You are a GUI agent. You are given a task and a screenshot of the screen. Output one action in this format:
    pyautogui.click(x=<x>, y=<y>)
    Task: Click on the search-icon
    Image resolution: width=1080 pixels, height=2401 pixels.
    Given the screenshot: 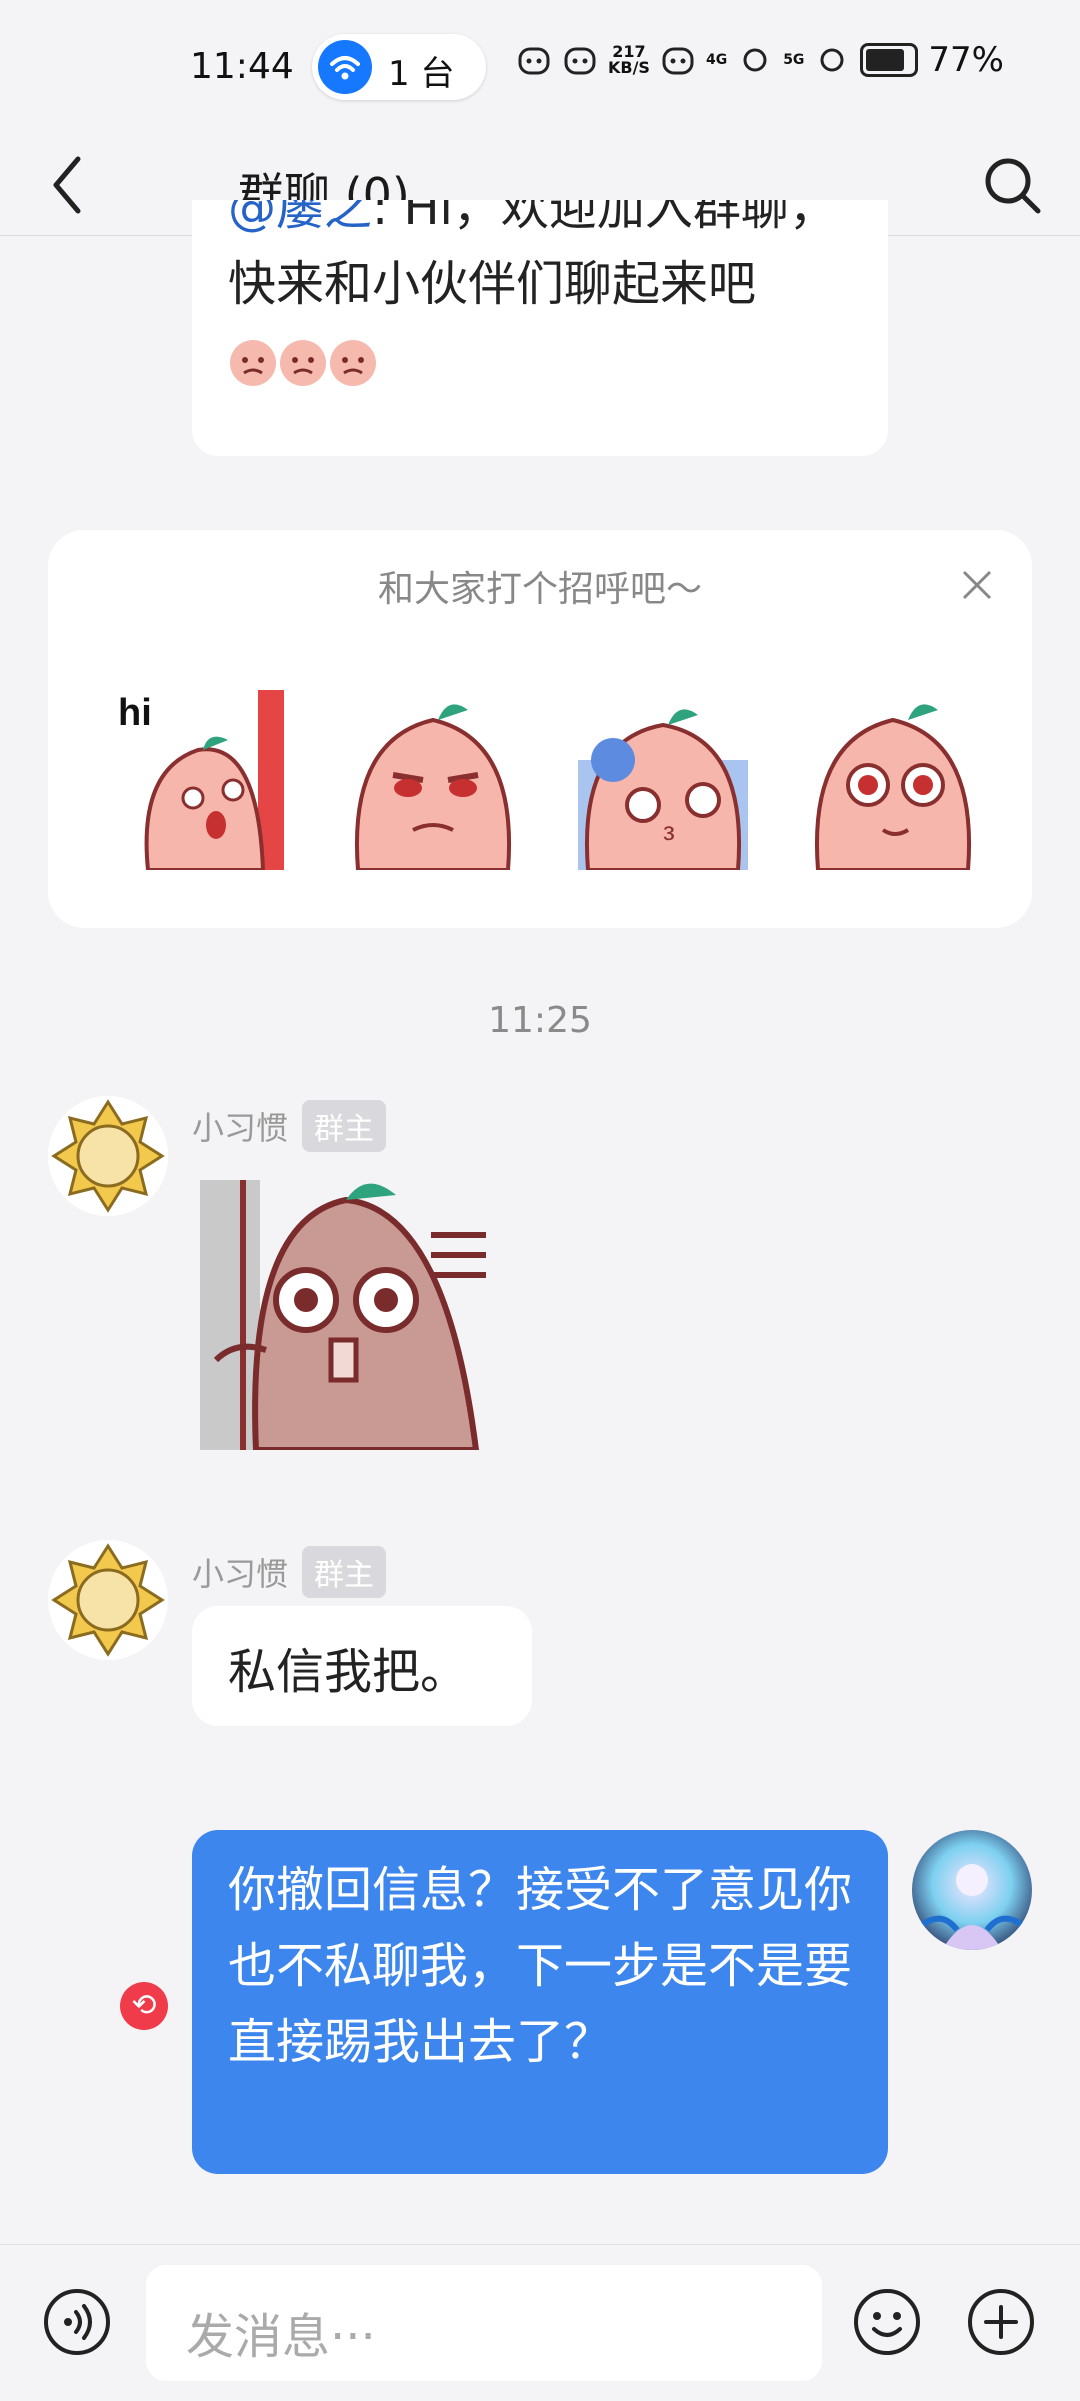 What is the action you would take?
    pyautogui.click(x=1012, y=185)
    